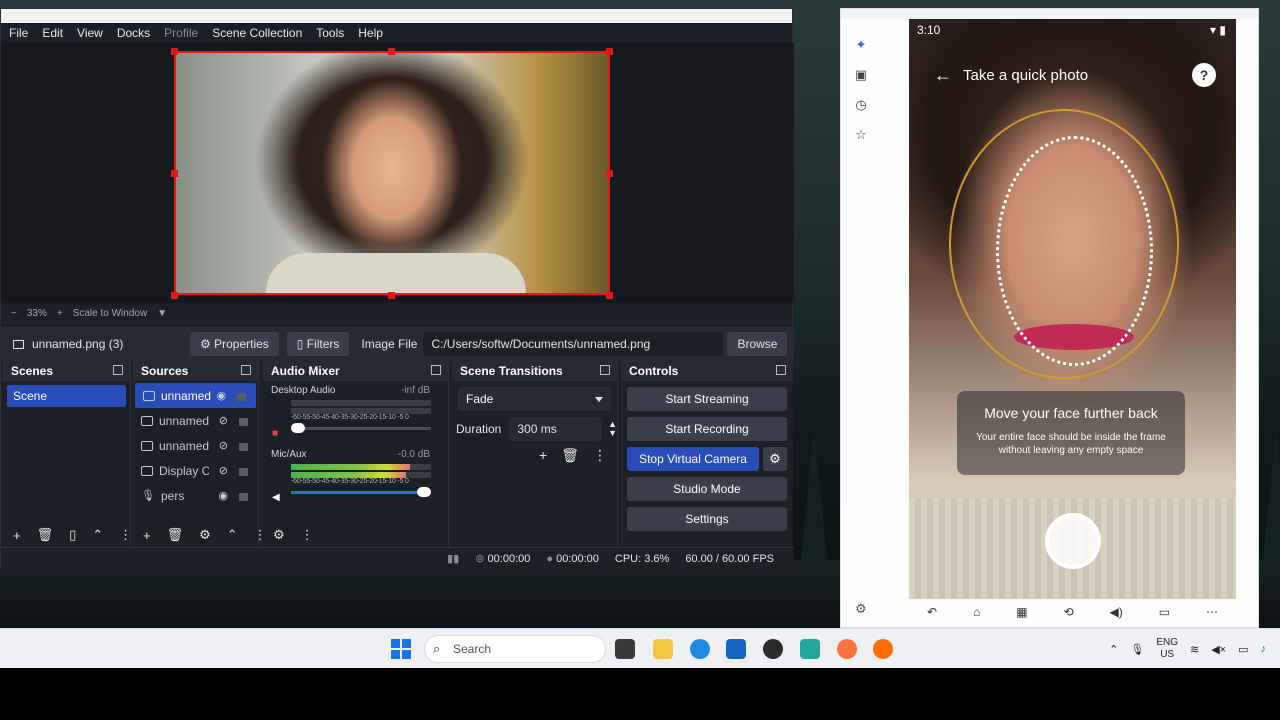  I want to click on notification-bell-icon: ♪, so click(1264, 649).